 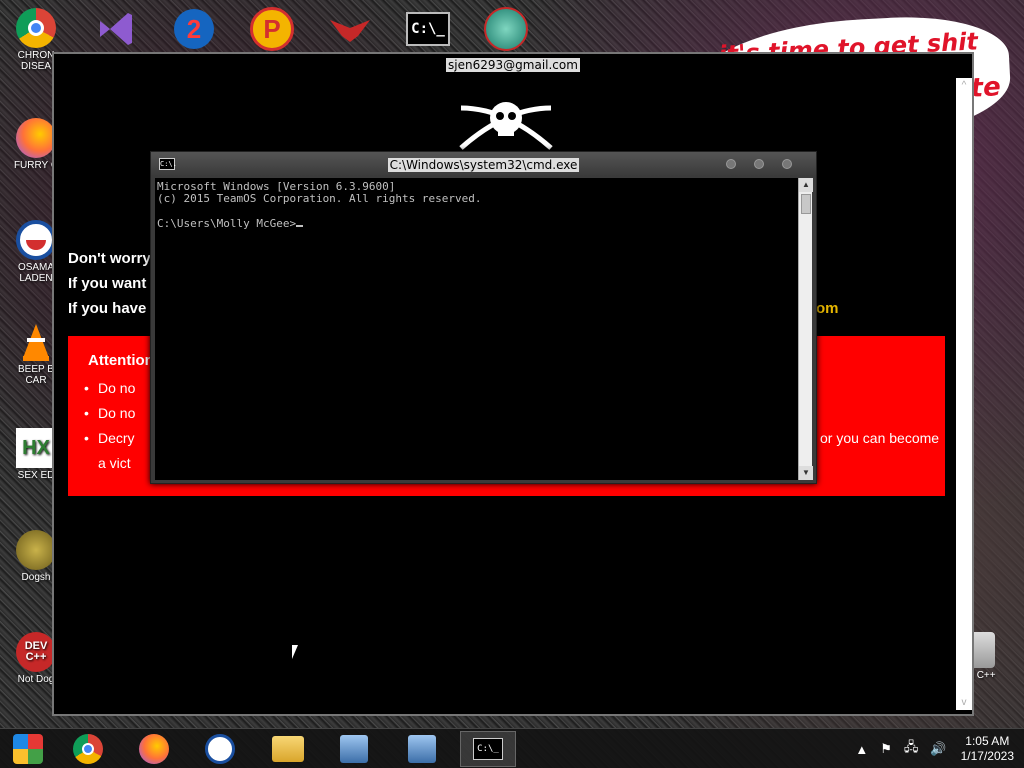 I want to click on p-game-icon: P, so click(x=272, y=29).